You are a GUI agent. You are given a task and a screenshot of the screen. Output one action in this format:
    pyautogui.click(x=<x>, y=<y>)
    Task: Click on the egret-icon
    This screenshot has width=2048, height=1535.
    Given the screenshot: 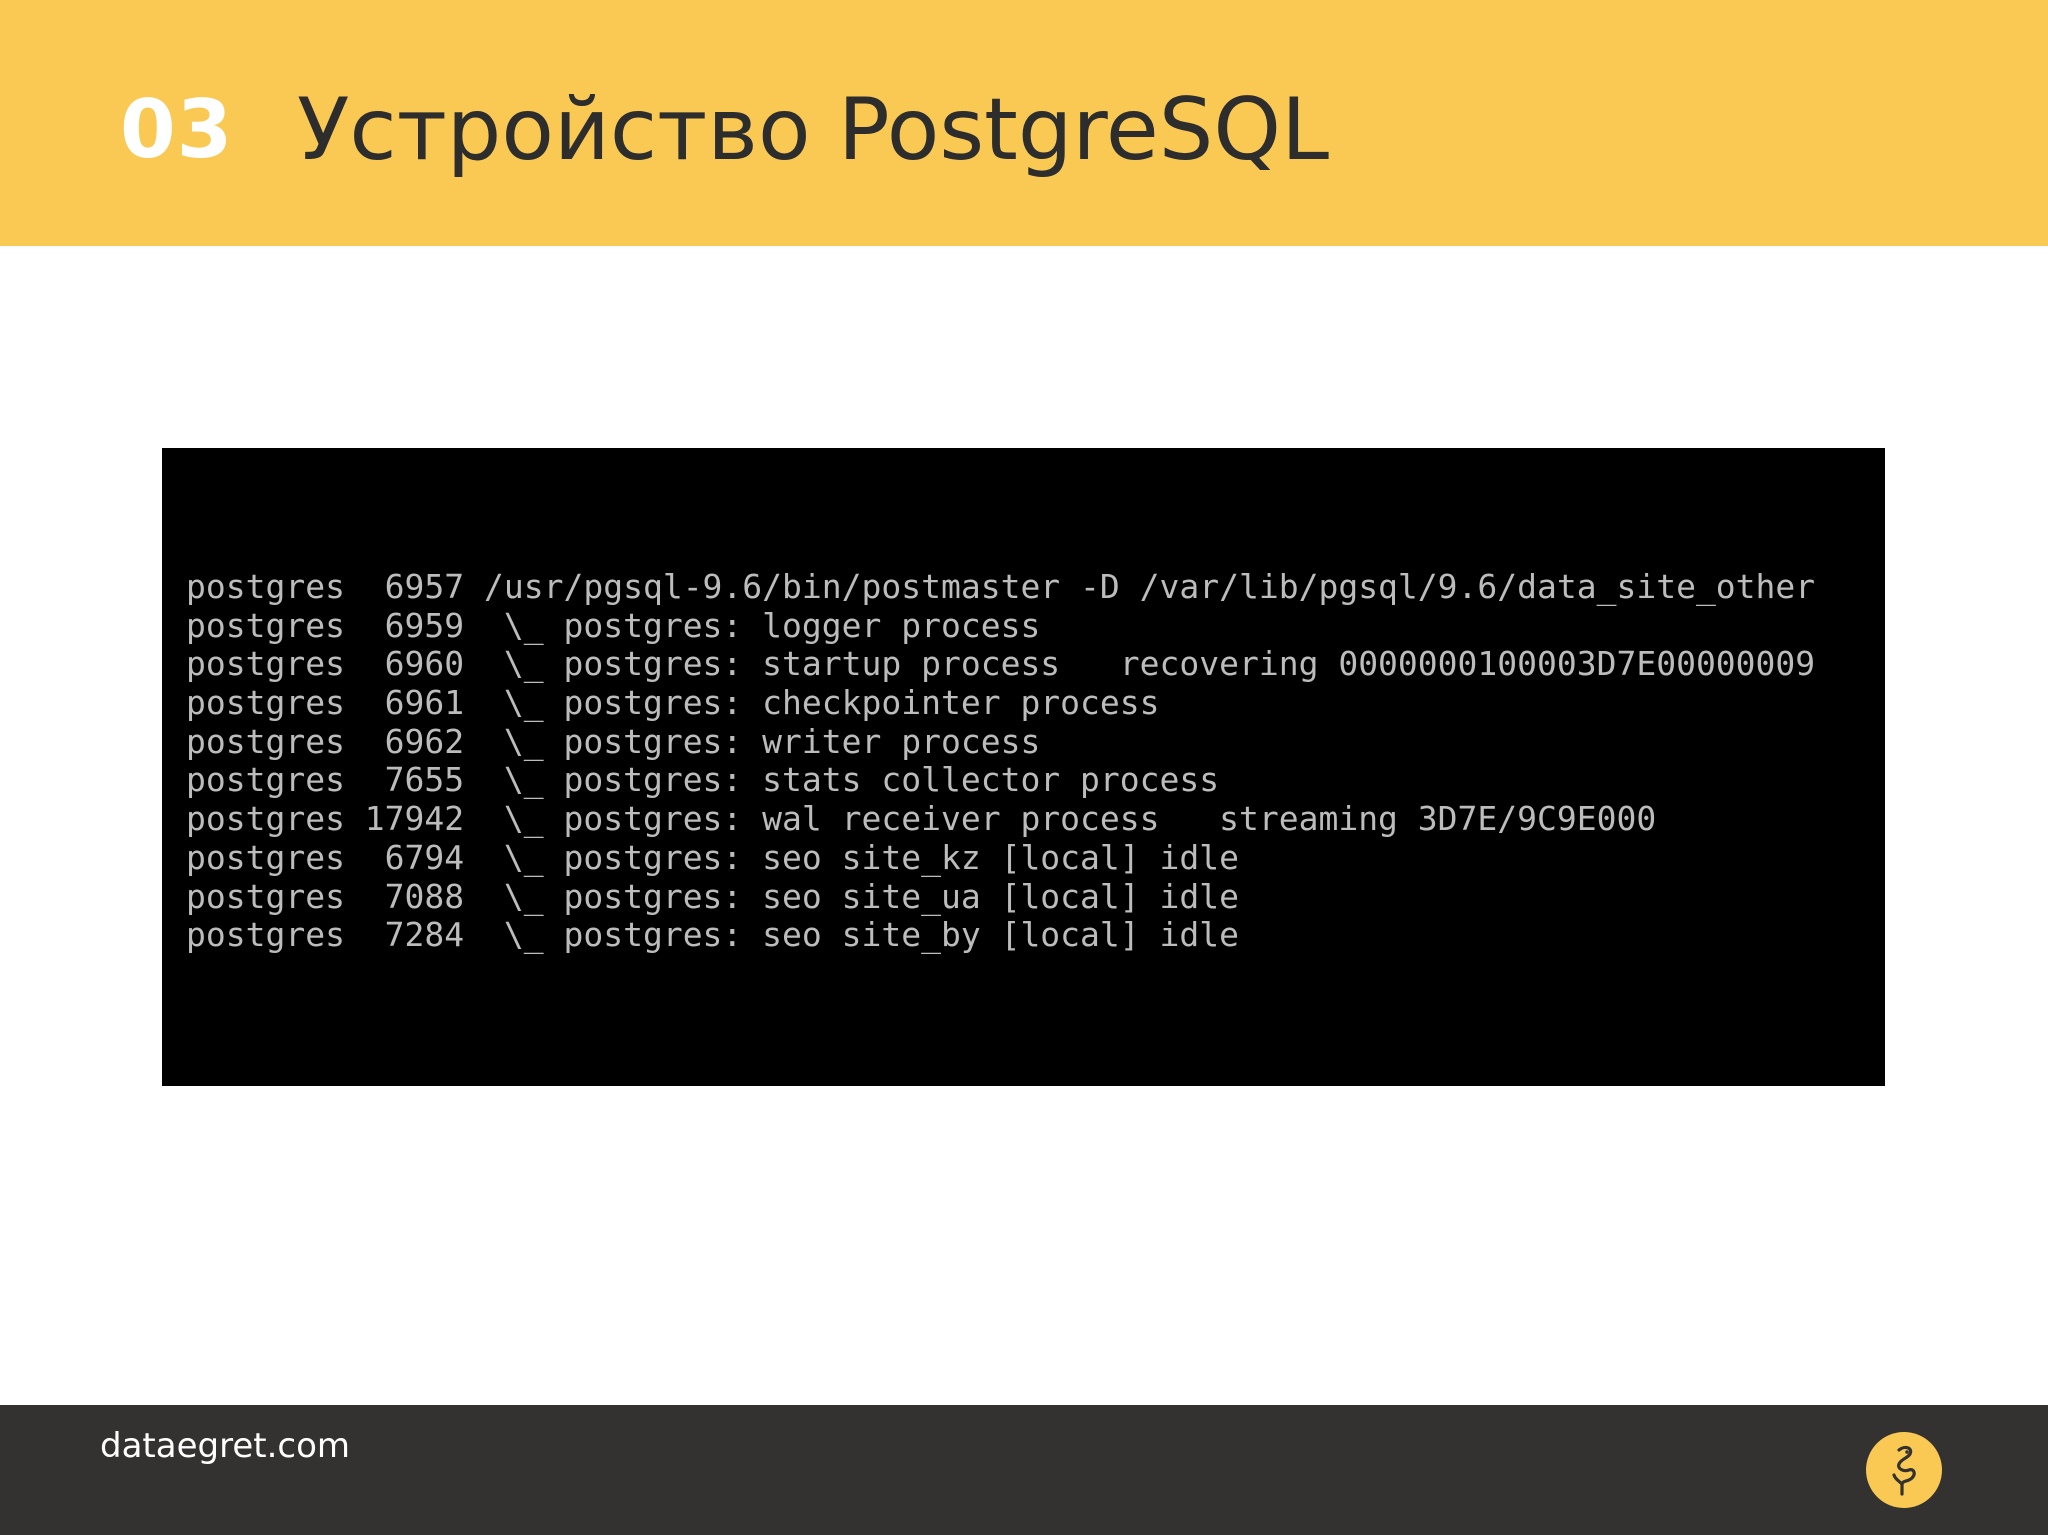 What is the action you would take?
    pyautogui.click(x=1904, y=1470)
    